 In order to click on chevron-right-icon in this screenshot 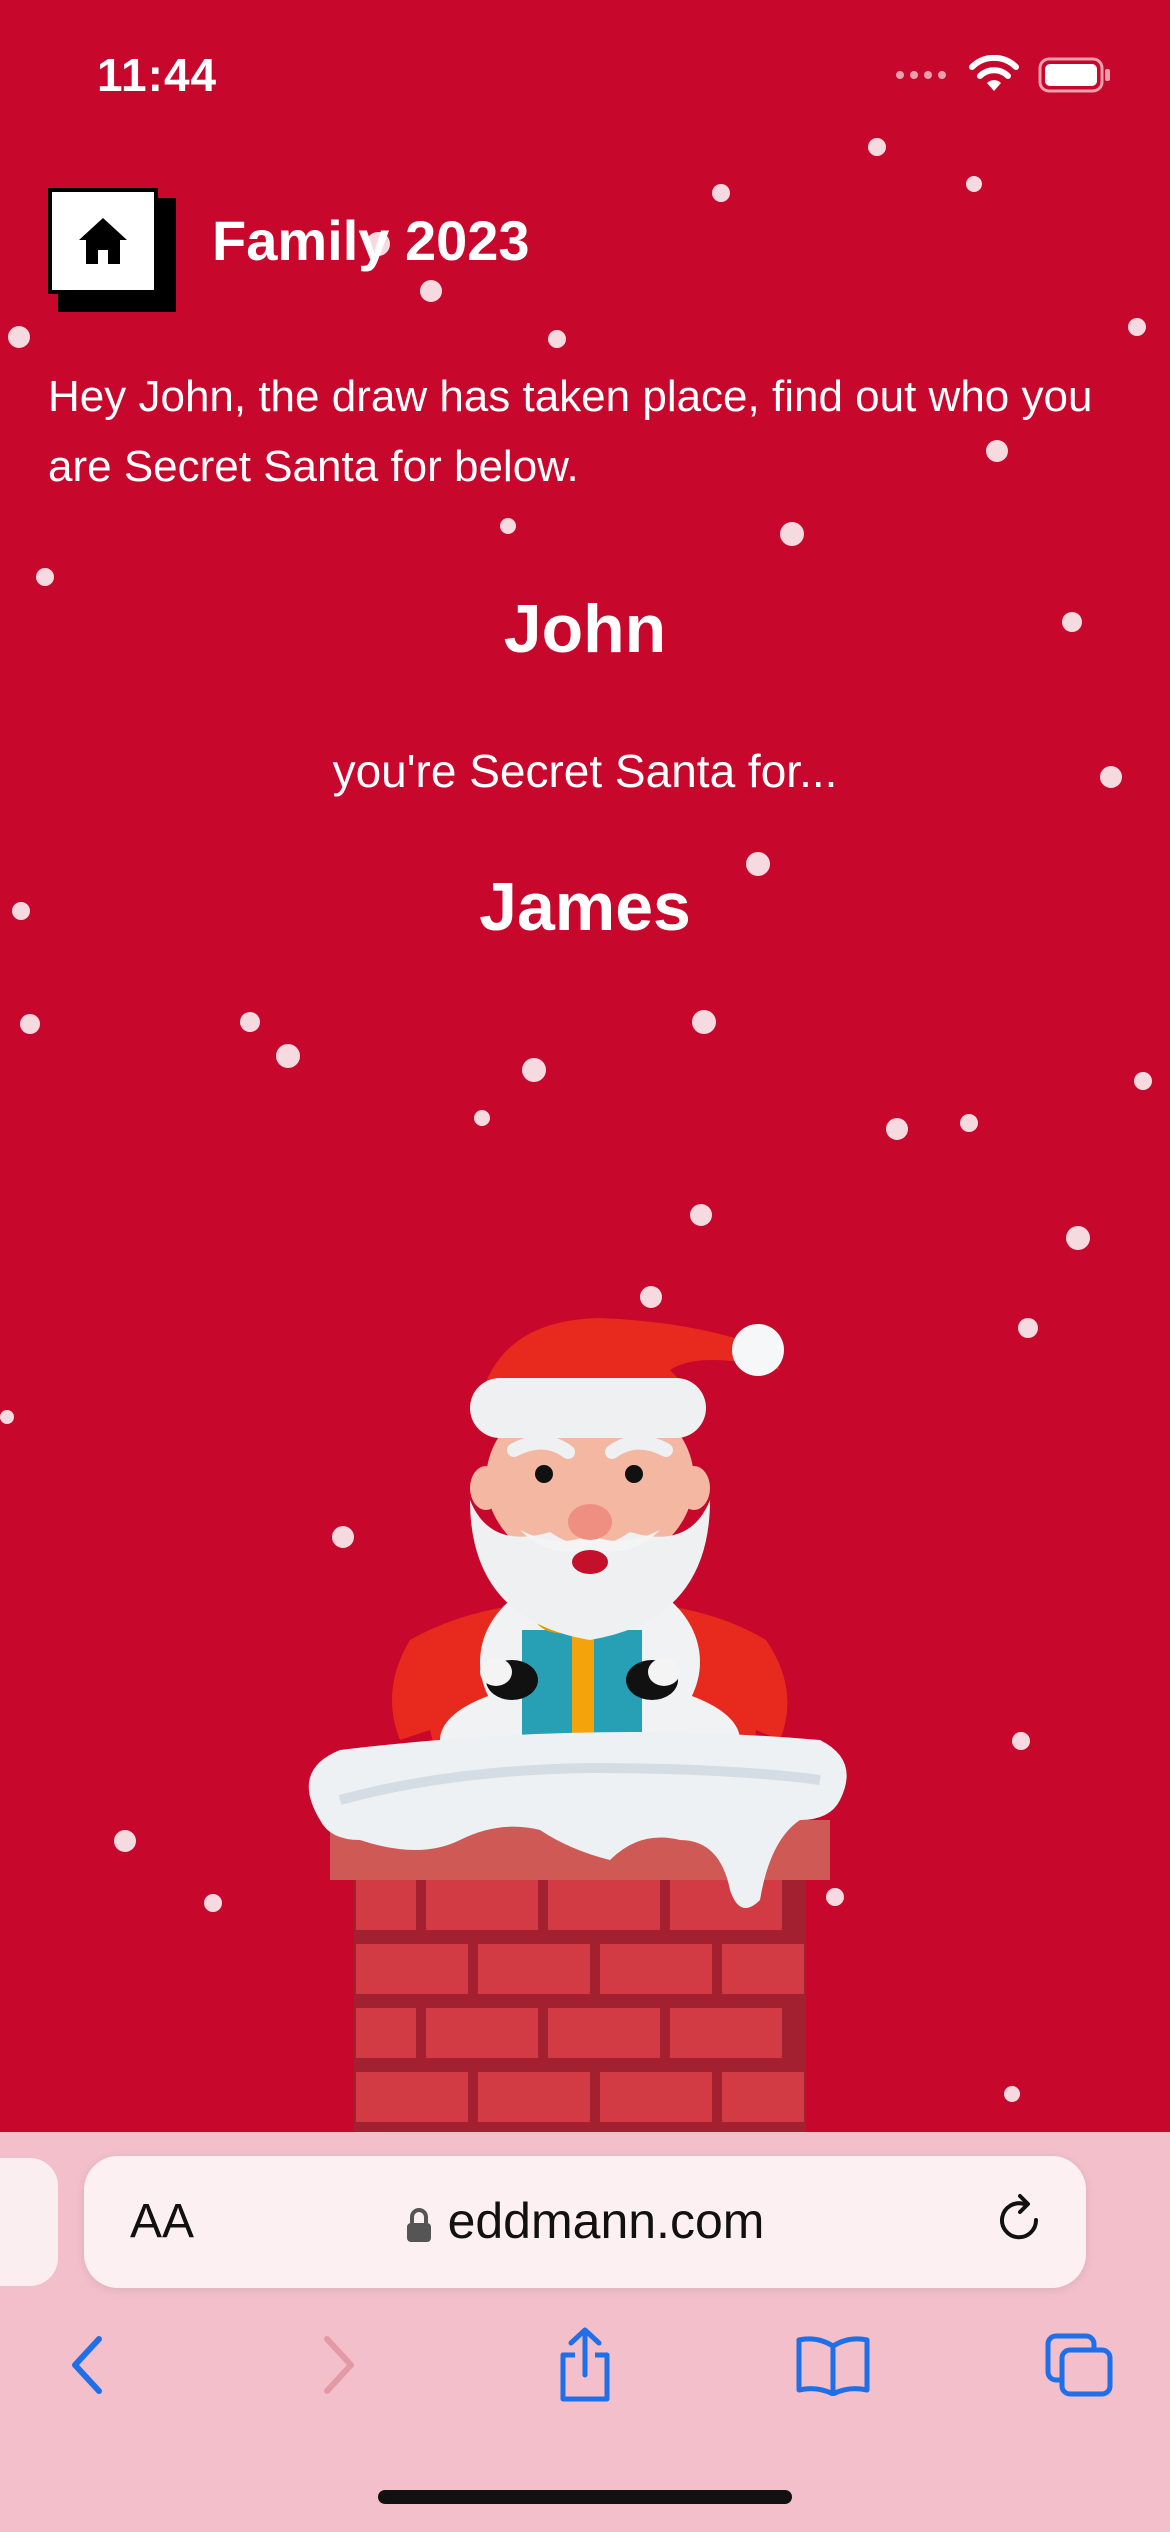, I will do `click(339, 2365)`.